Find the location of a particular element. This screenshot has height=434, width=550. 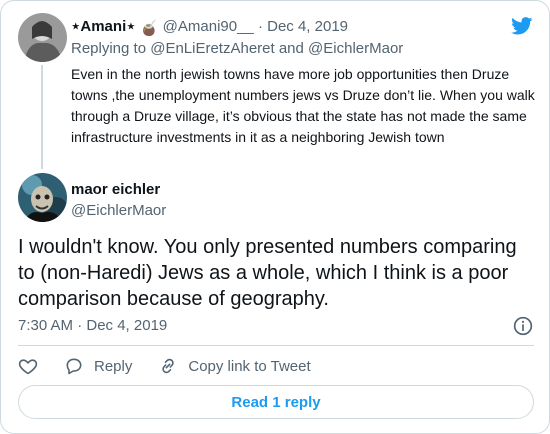

divider is located at coordinates (276, 345).